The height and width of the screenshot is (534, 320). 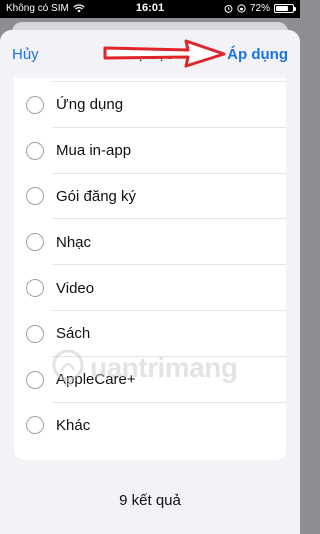 What do you see at coordinates (150, 151) in the screenshot?
I see `list-item: Mua in-app` at bounding box center [150, 151].